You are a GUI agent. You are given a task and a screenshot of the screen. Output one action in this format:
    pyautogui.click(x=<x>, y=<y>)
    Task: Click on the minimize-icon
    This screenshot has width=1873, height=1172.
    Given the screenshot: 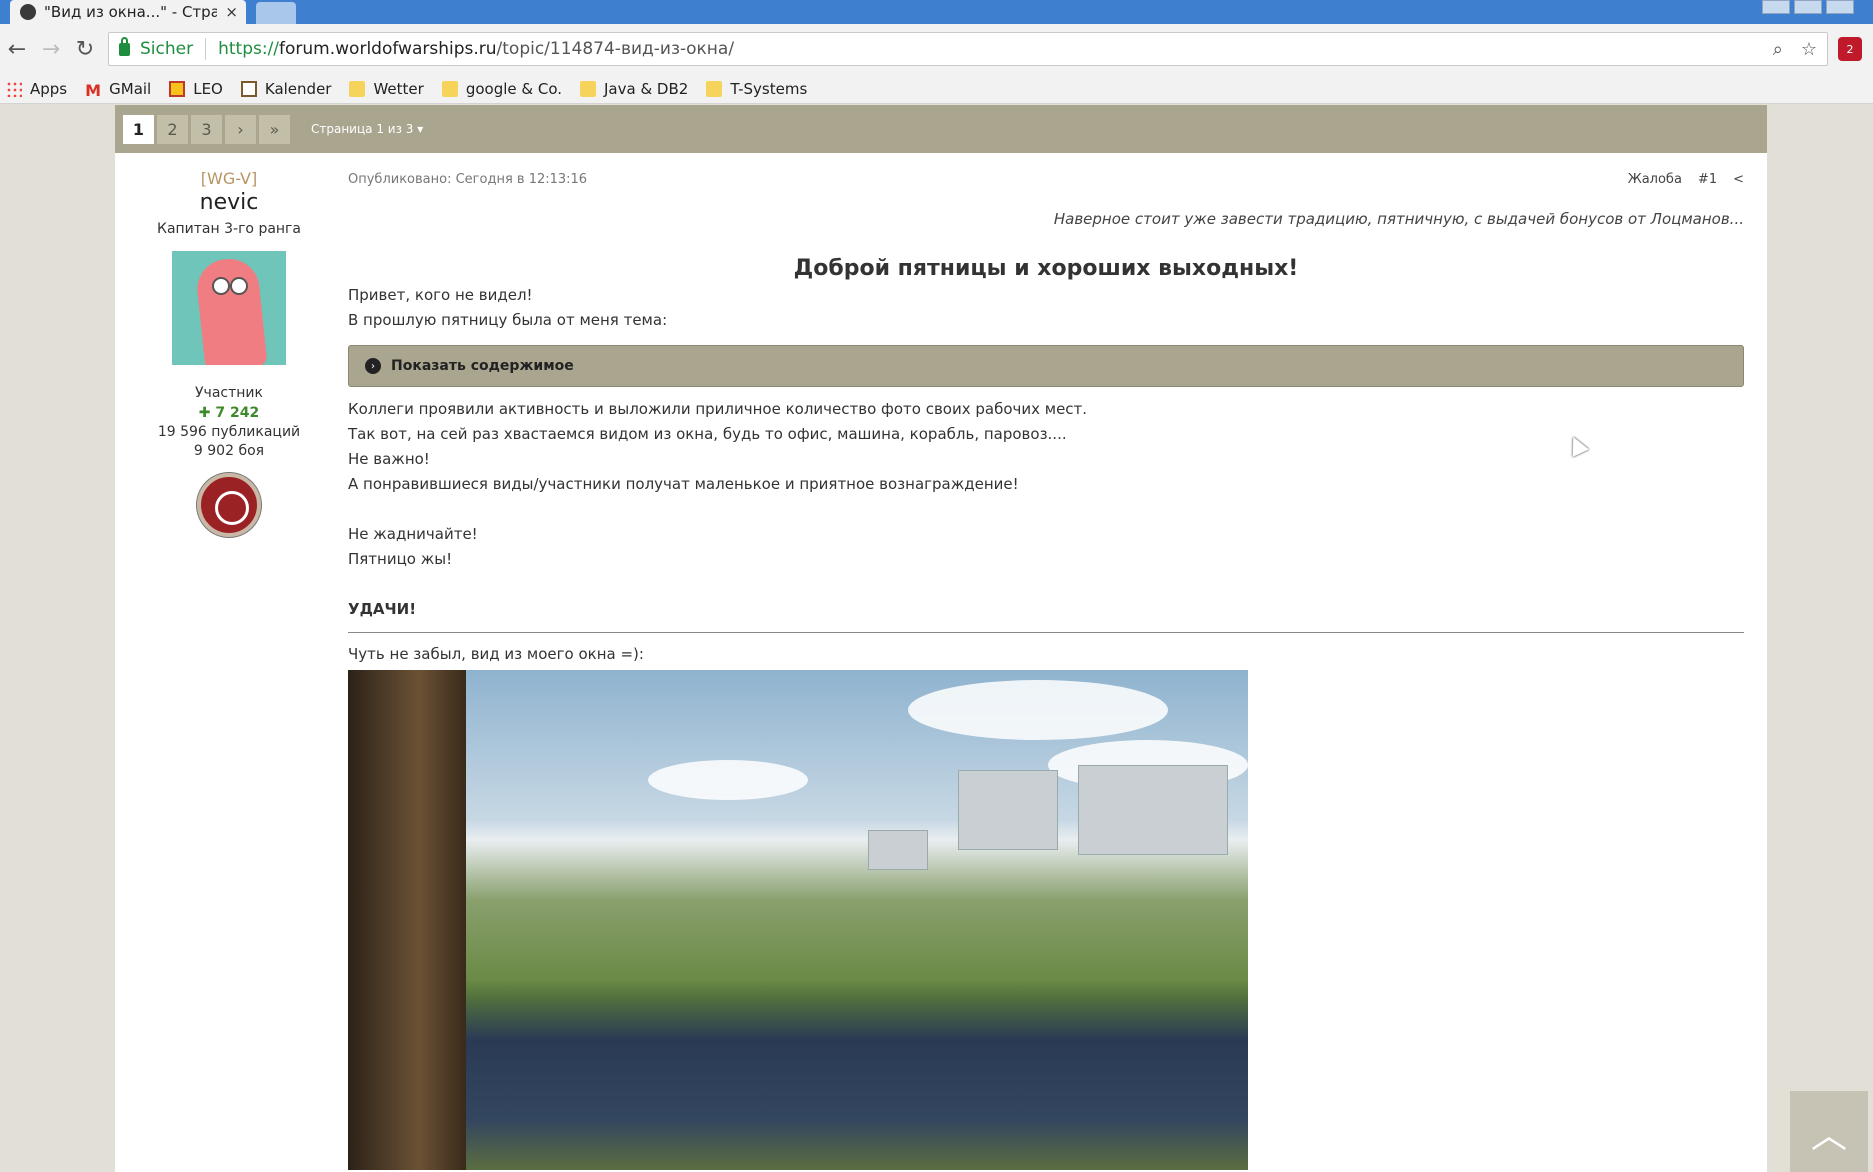 What is the action you would take?
    pyautogui.click(x=1776, y=7)
    